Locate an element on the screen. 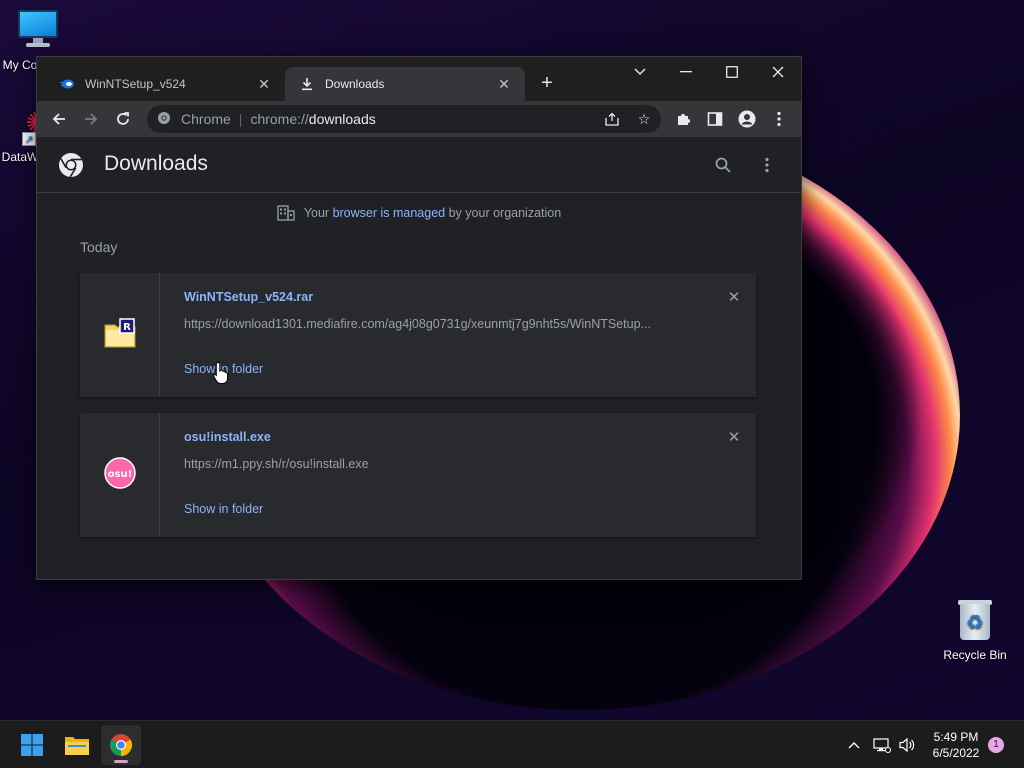 The height and width of the screenshot is (768, 1024). osu-icon: osu! is located at coordinates (120, 473).